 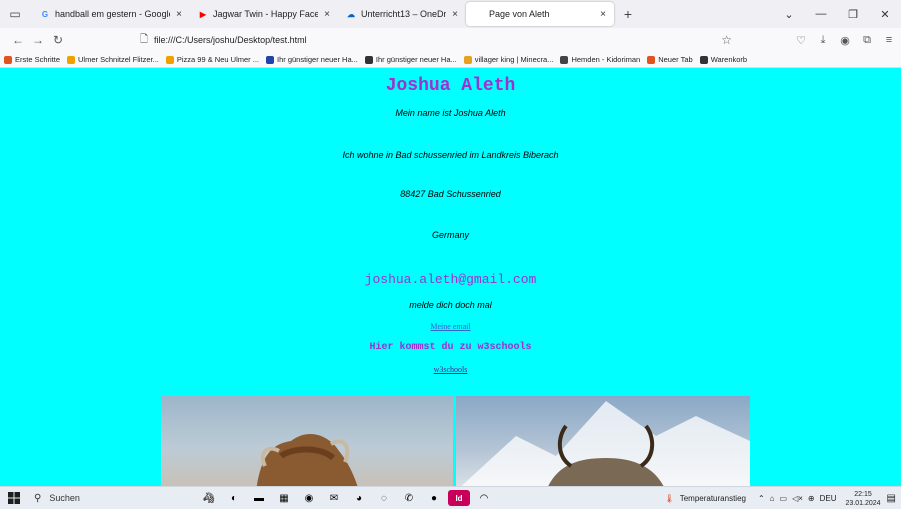 I want to click on network-icon: ⌂, so click(x=772, y=498).